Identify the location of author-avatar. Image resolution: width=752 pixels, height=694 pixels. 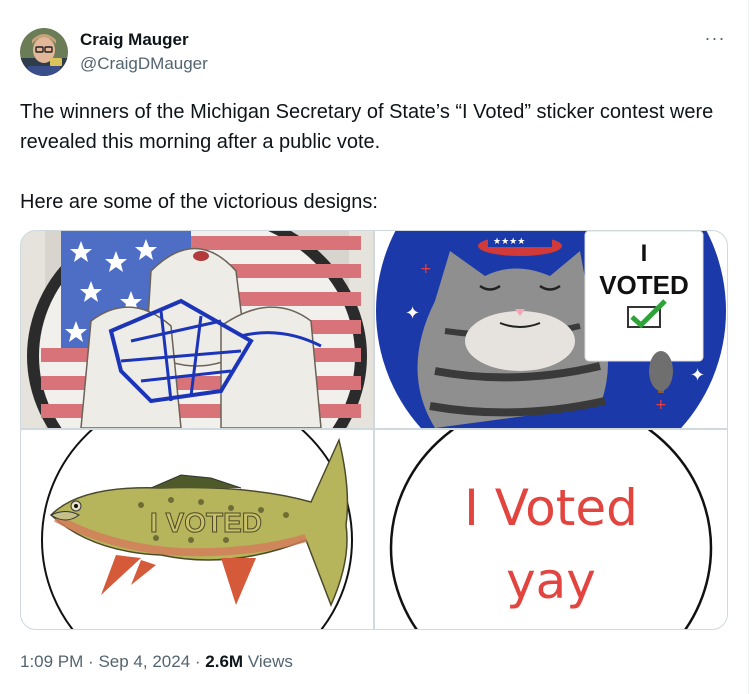
(44, 52).